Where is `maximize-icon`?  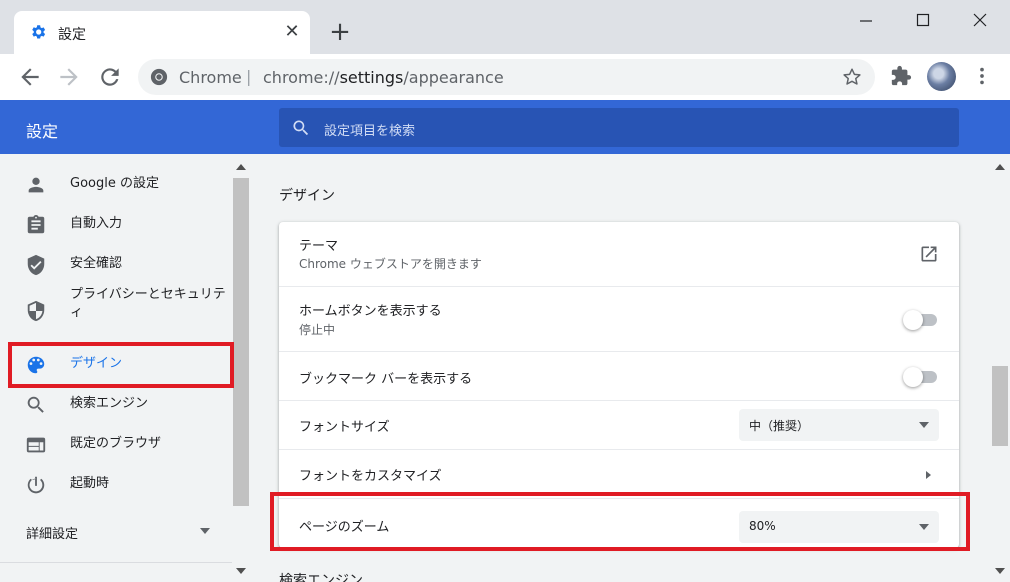
maximize-icon is located at coordinates (923, 21).